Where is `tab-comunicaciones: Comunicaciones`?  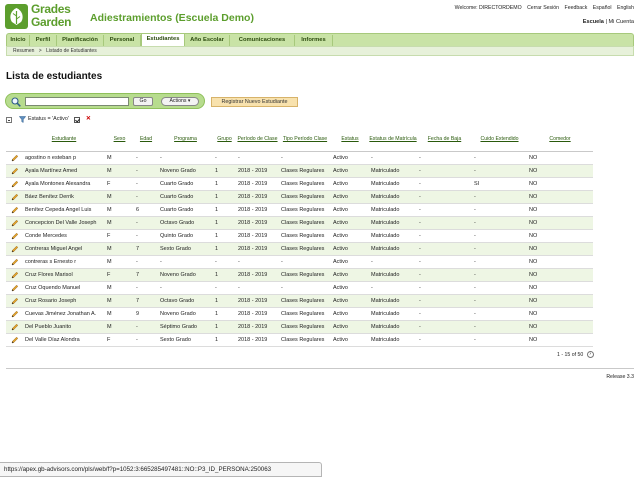
tab-comunicaciones: Comunicaciones is located at coordinates (262, 40).